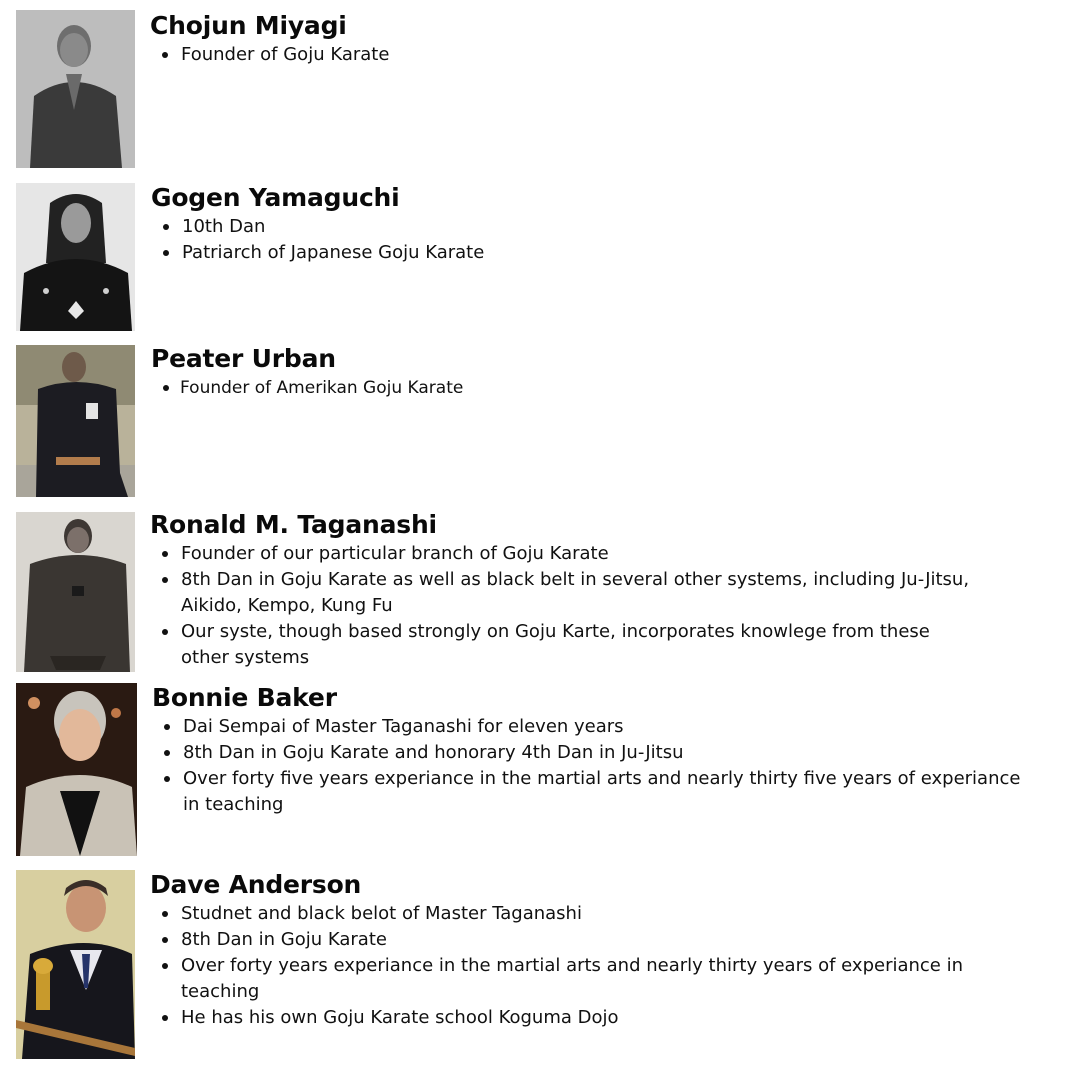 This screenshot has height=1080, width=1080. Describe the element at coordinates (256, 884) in the screenshot. I see `person-name: Dave Anderson` at that location.